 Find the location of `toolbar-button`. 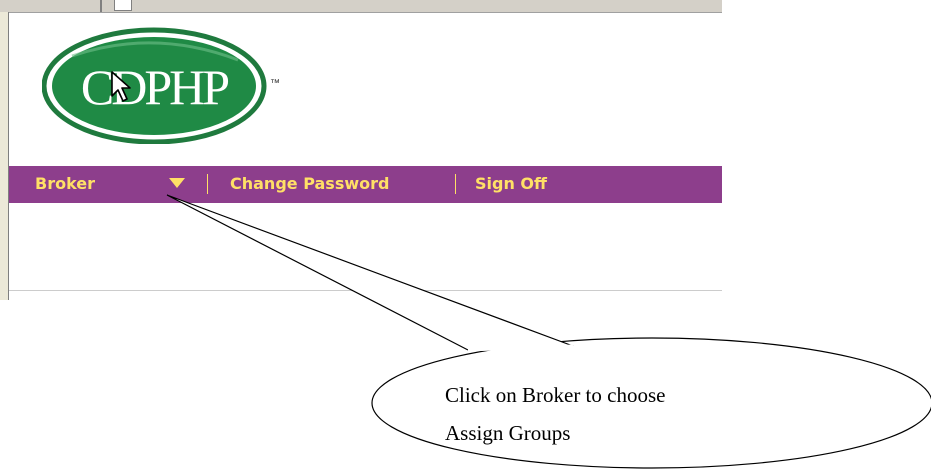

toolbar-button is located at coordinates (123, 5).